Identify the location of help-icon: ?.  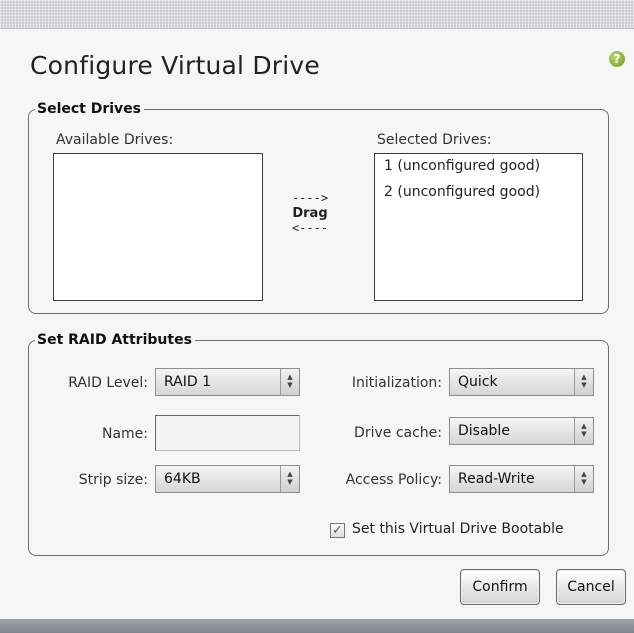
(617, 59).